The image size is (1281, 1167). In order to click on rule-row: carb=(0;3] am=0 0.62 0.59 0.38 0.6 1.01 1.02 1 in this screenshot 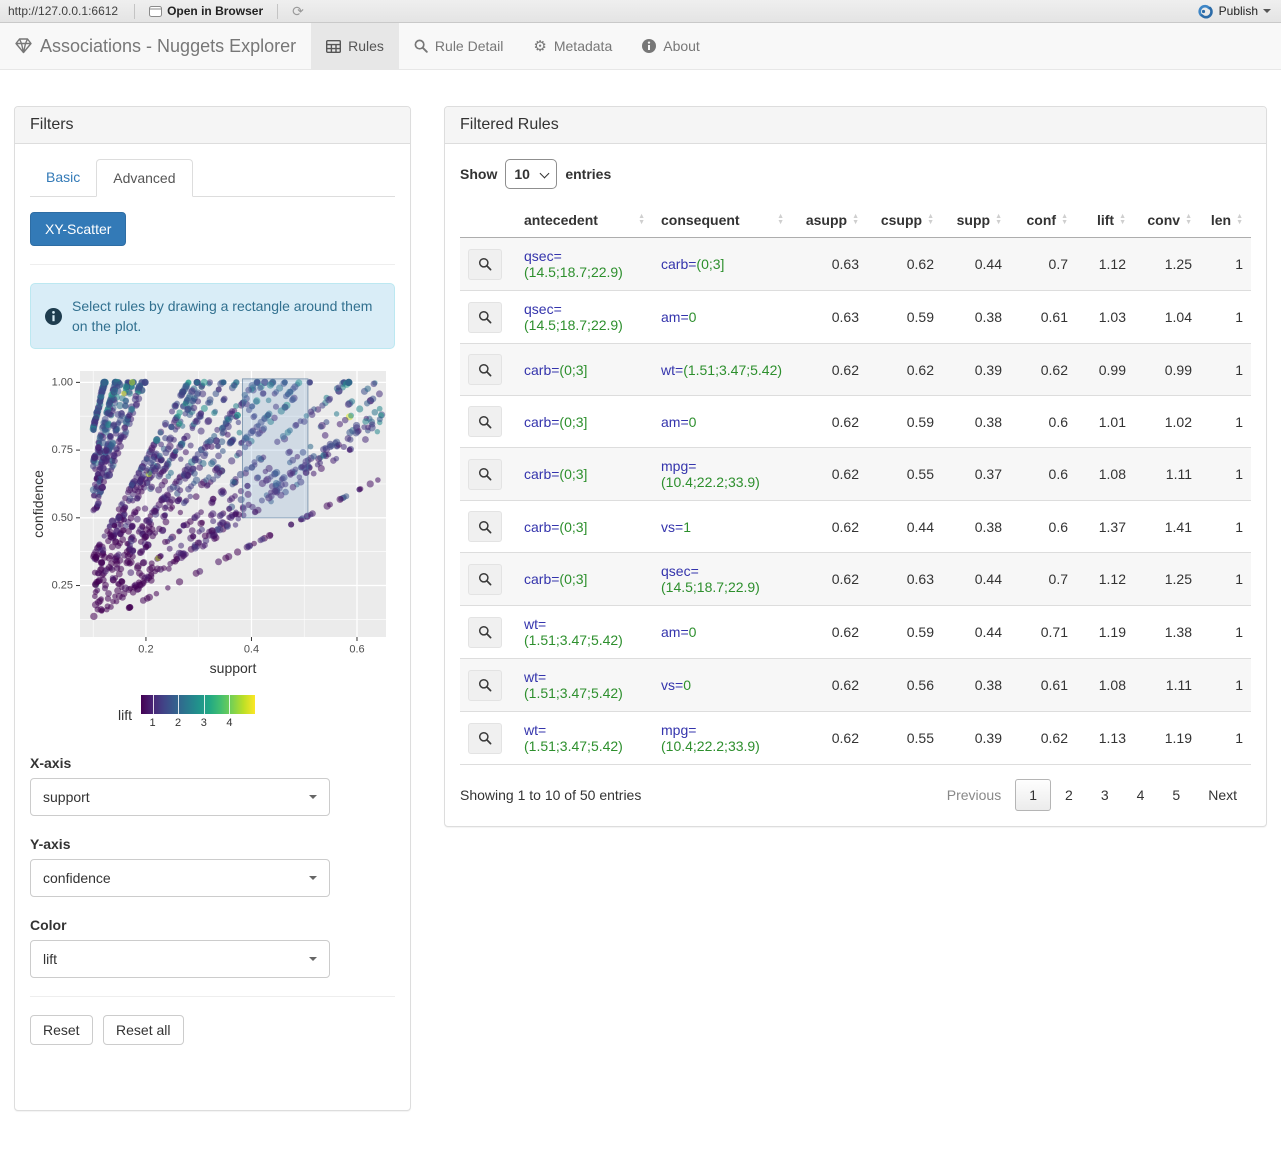, I will do `click(855, 421)`.